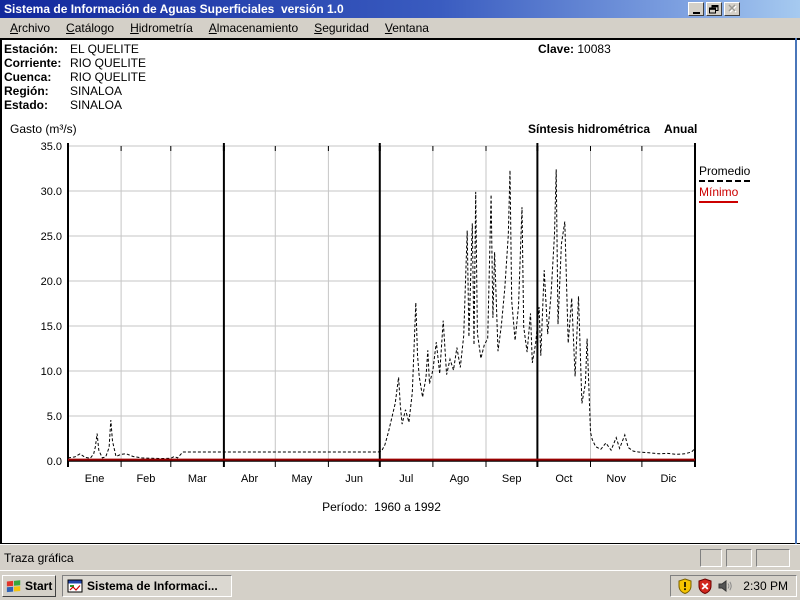 The image size is (800, 600). I want to click on chart-legend: Promedio Mínimo, so click(725, 185).